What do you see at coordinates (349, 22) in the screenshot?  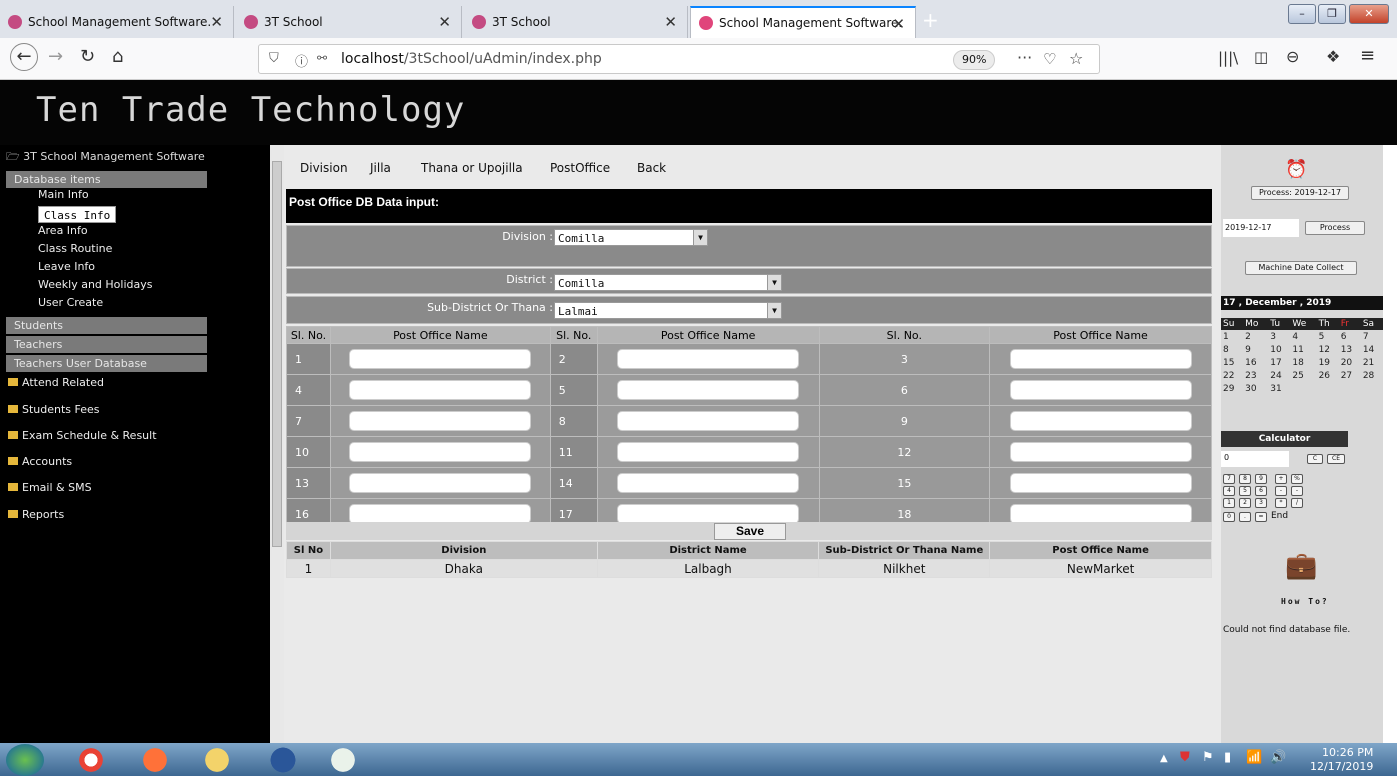 I see `tab-3t-school-1: 3T School ✕` at bounding box center [349, 22].